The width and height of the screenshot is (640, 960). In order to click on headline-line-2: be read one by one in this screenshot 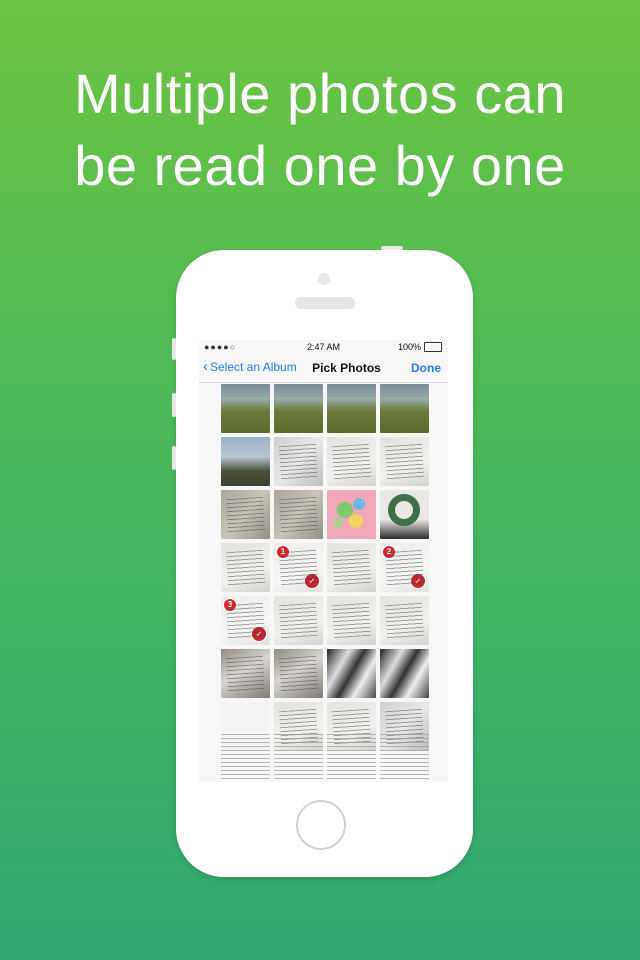, I will do `click(320, 165)`.